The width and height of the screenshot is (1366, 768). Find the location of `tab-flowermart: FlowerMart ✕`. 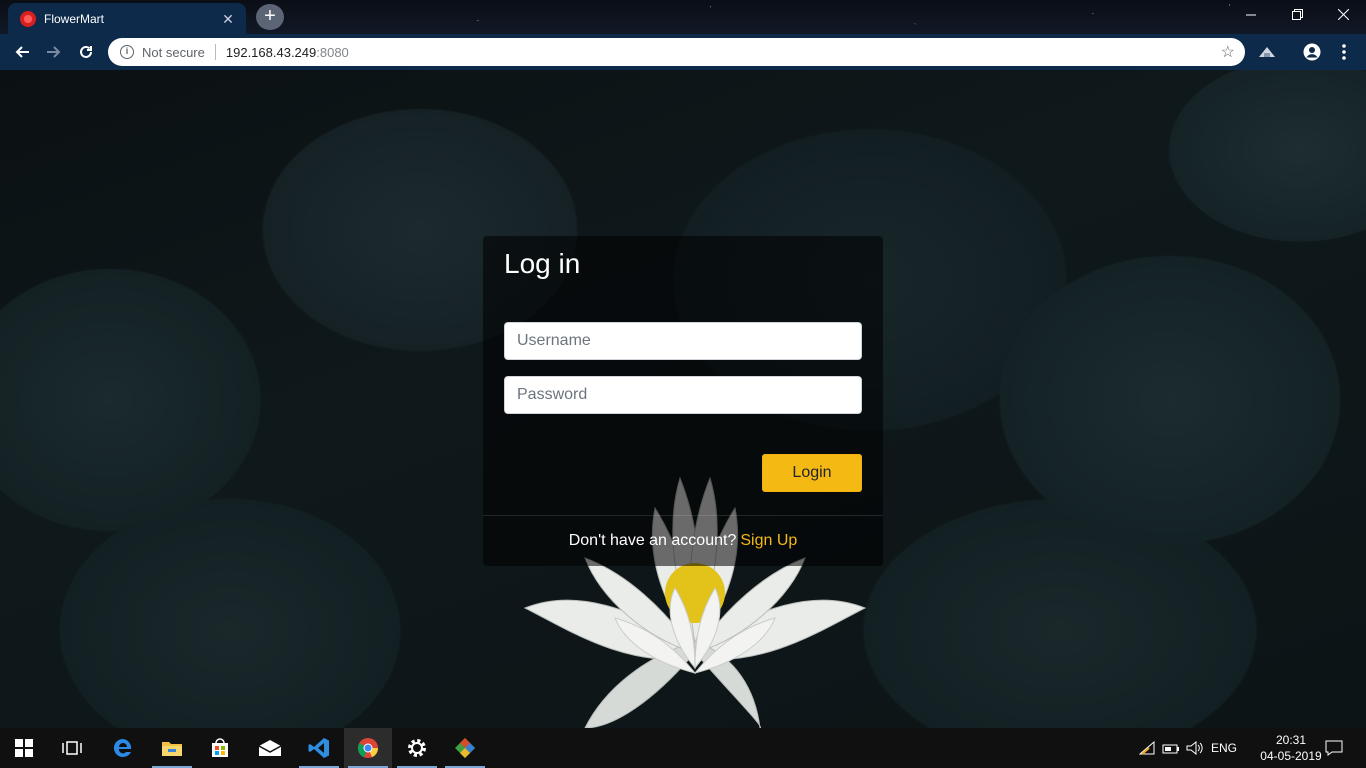

tab-flowermart: FlowerMart ✕ is located at coordinates (127, 18).